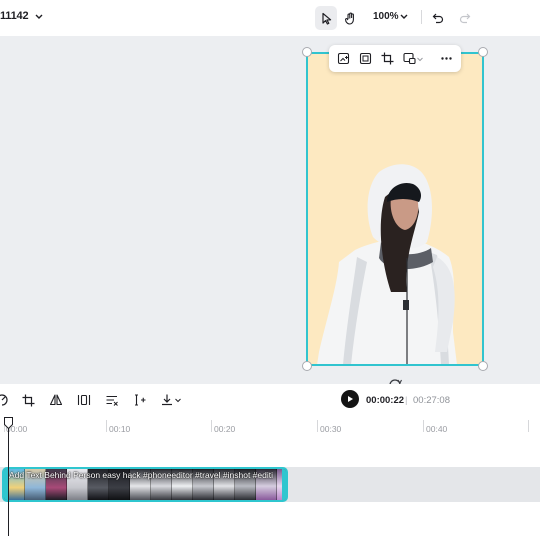 The width and height of the screenshot is (540, 540). I want to click on speed-button, so click(5, 400).